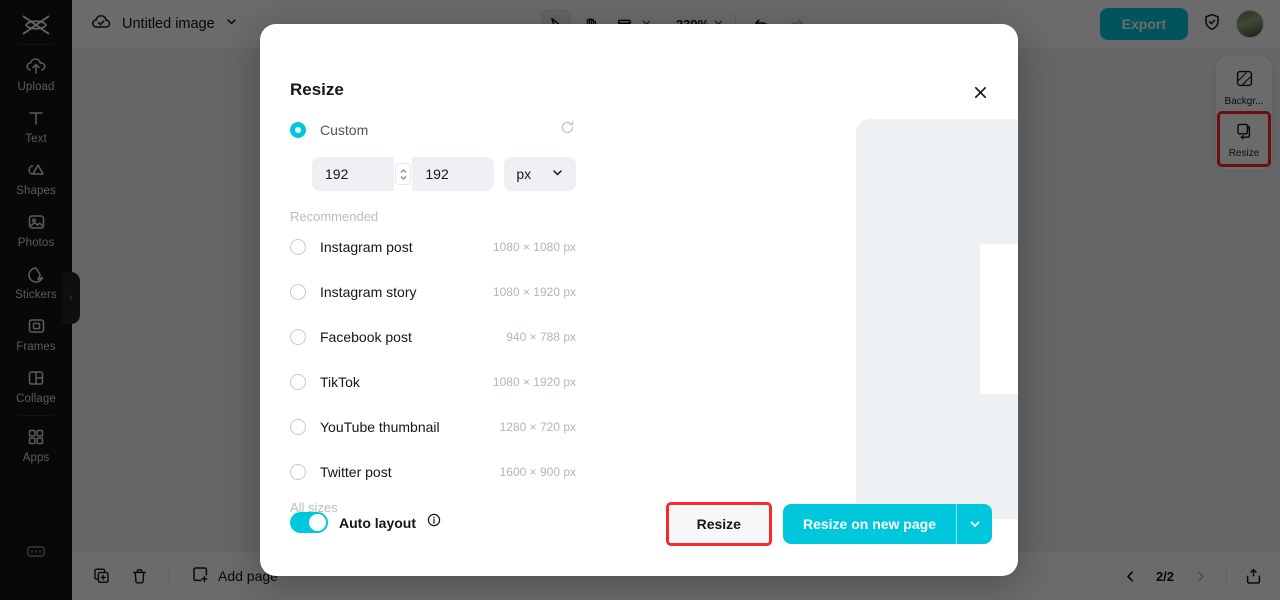 This screenshot has width=1280, height=600. I want to click on preset-dimensions: 1080 × 1080 px, so click(534, 246).